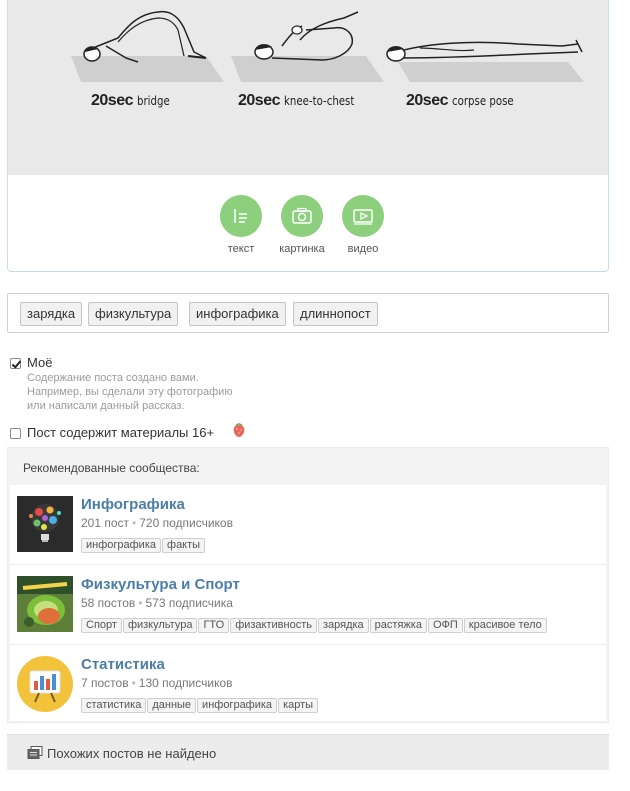 Image resolution: width=630 pixels, height=791 pixels. Describe the element at coordinates (307, 46) in the screenshot. I see `knee-to-chest-figure` at that location.